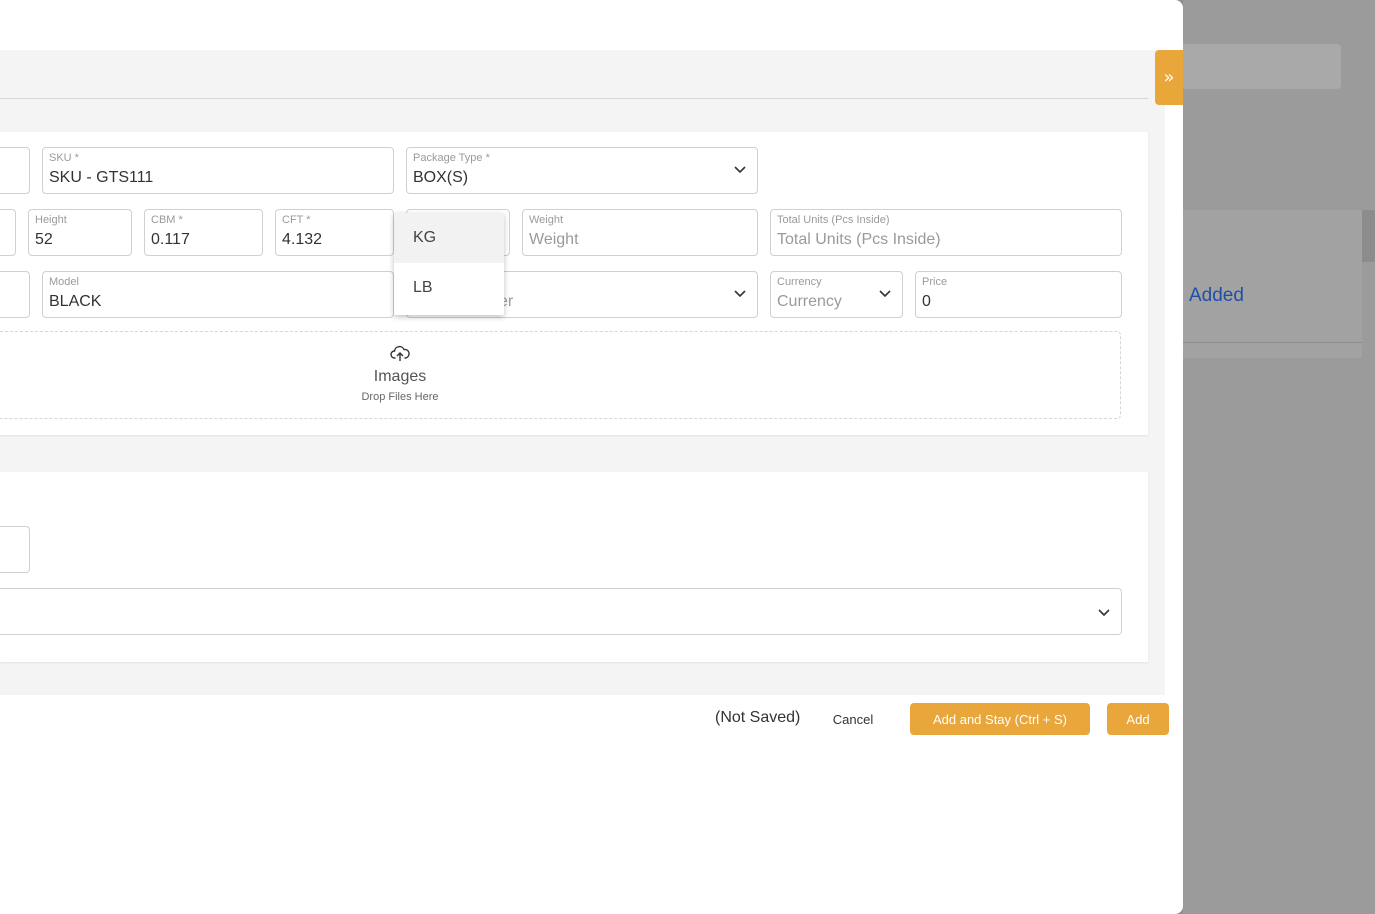  What do you see at coordinates (1272, 284) in the screenshot?
I see `background-card` at bounding box center [1272, 284].